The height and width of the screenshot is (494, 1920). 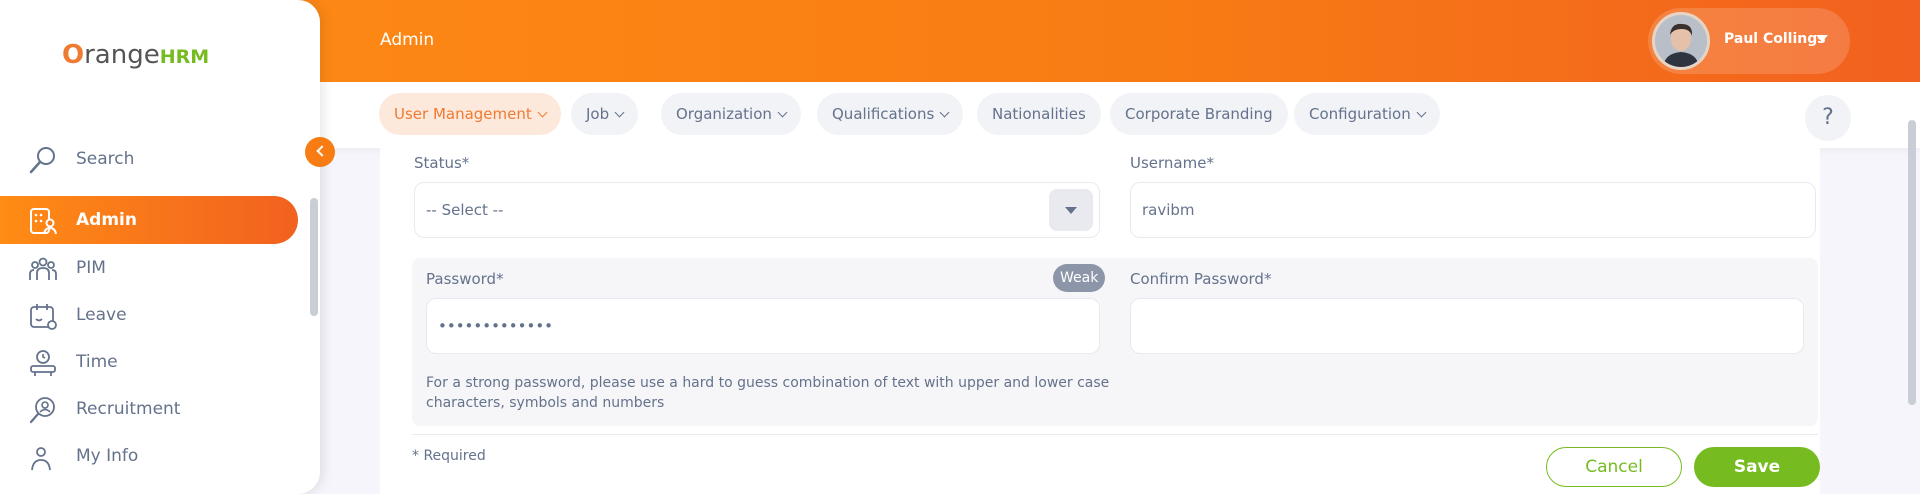 What do you see at coordinates (149, 220) in the screenshot?
I see `sidebar-item-admin: Admin` at bounding box center [149, 220].